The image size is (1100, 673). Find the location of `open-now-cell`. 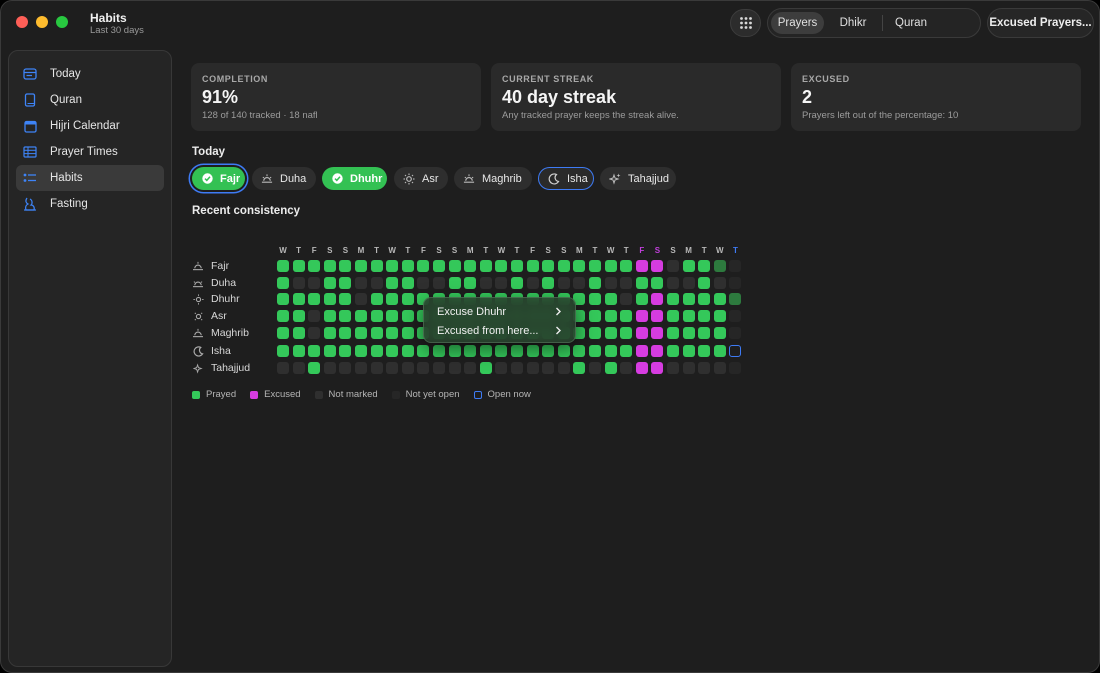

open-now-cell is located at coordinates (735, 351).